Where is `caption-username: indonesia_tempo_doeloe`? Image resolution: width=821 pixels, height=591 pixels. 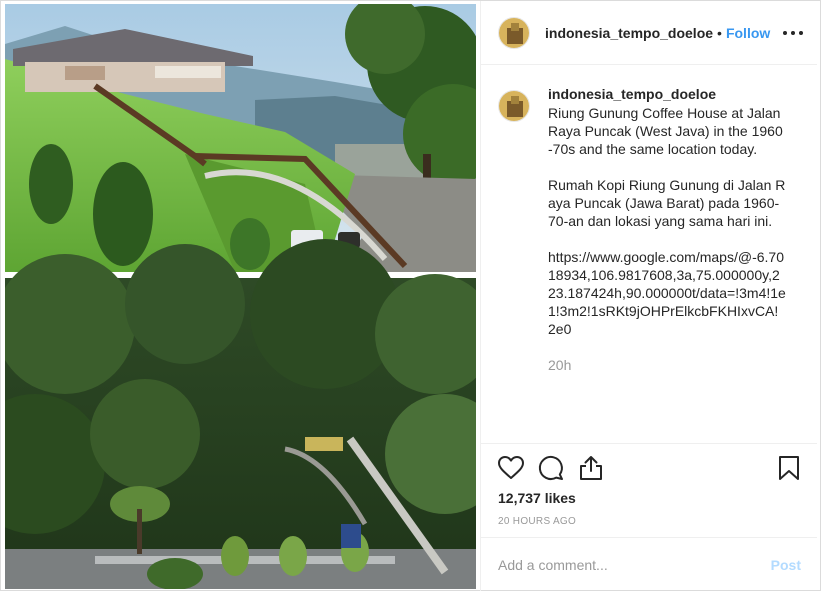
caption-username: indonesia_tempo_doeloe is located at coordinates (667, 94).